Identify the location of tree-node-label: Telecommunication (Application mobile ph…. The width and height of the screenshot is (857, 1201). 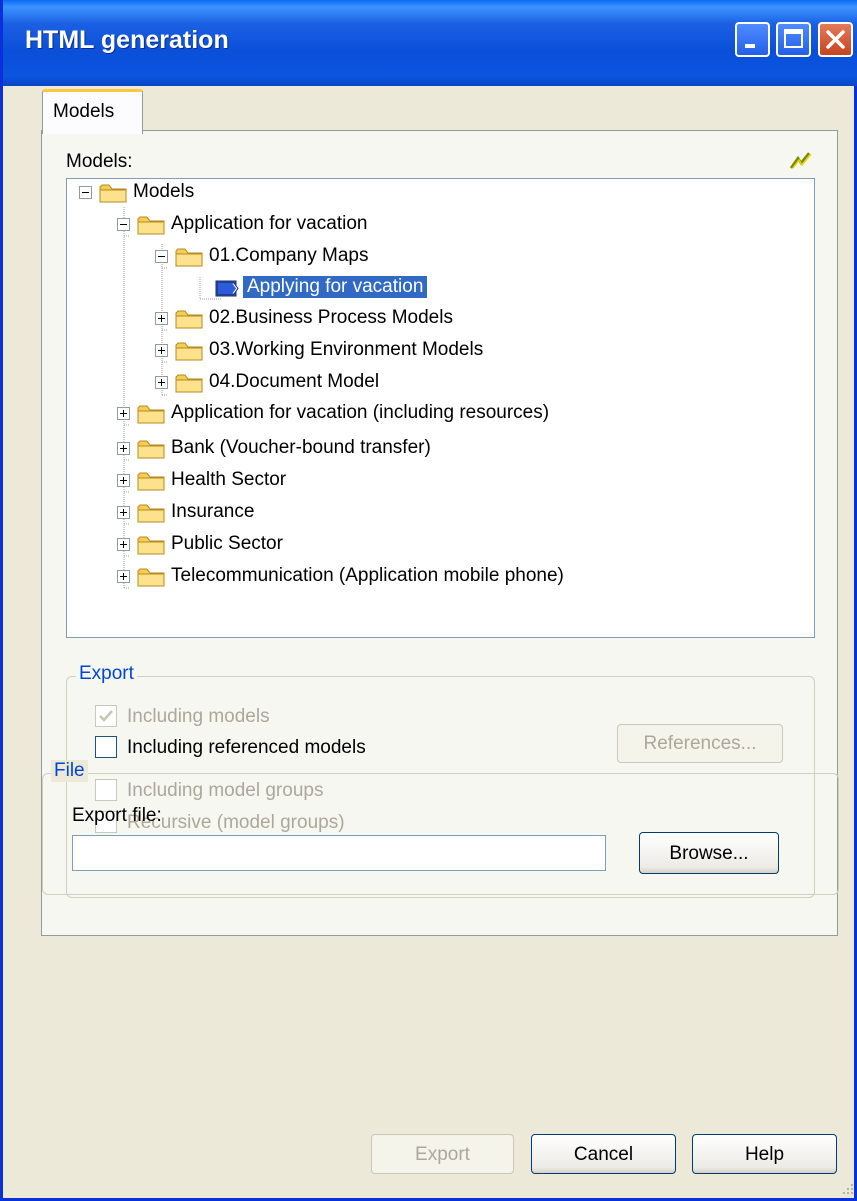
(367, 575).